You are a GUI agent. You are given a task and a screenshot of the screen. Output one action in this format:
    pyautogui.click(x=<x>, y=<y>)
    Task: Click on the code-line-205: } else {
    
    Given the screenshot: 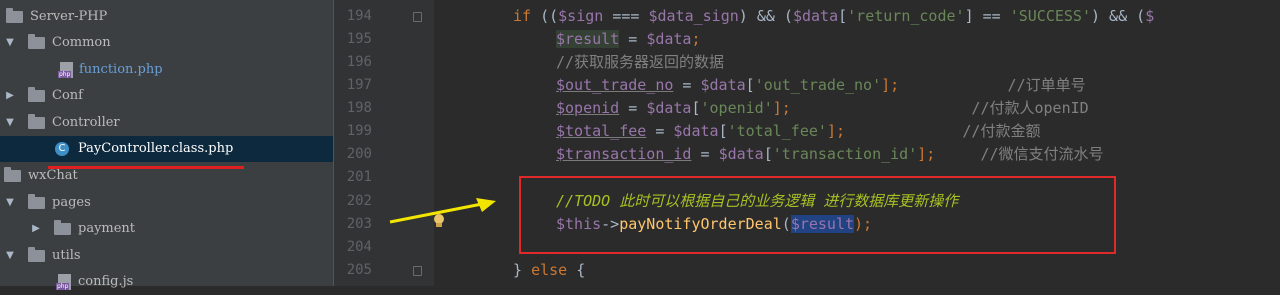 What is the action you would take?
    pyautogui.click(x=549, y=270)
    